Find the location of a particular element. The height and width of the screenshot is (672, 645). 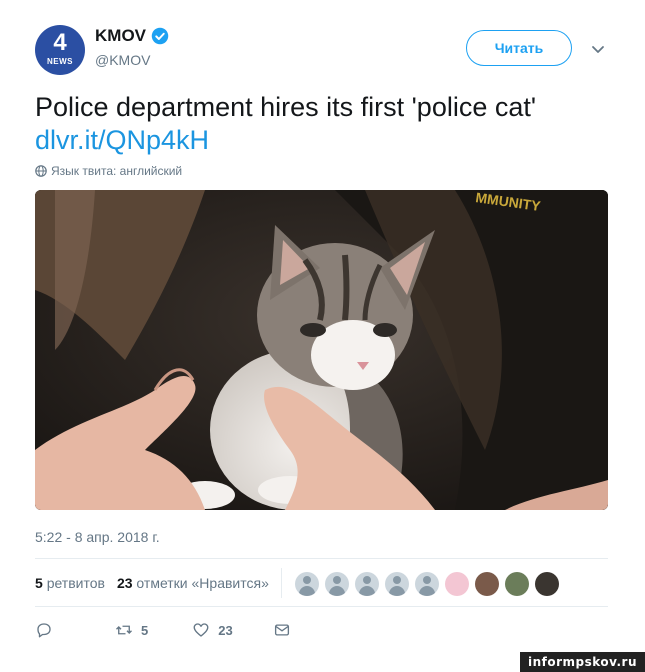

retweets-label: ретвитов is located at coordinates (75, 583).